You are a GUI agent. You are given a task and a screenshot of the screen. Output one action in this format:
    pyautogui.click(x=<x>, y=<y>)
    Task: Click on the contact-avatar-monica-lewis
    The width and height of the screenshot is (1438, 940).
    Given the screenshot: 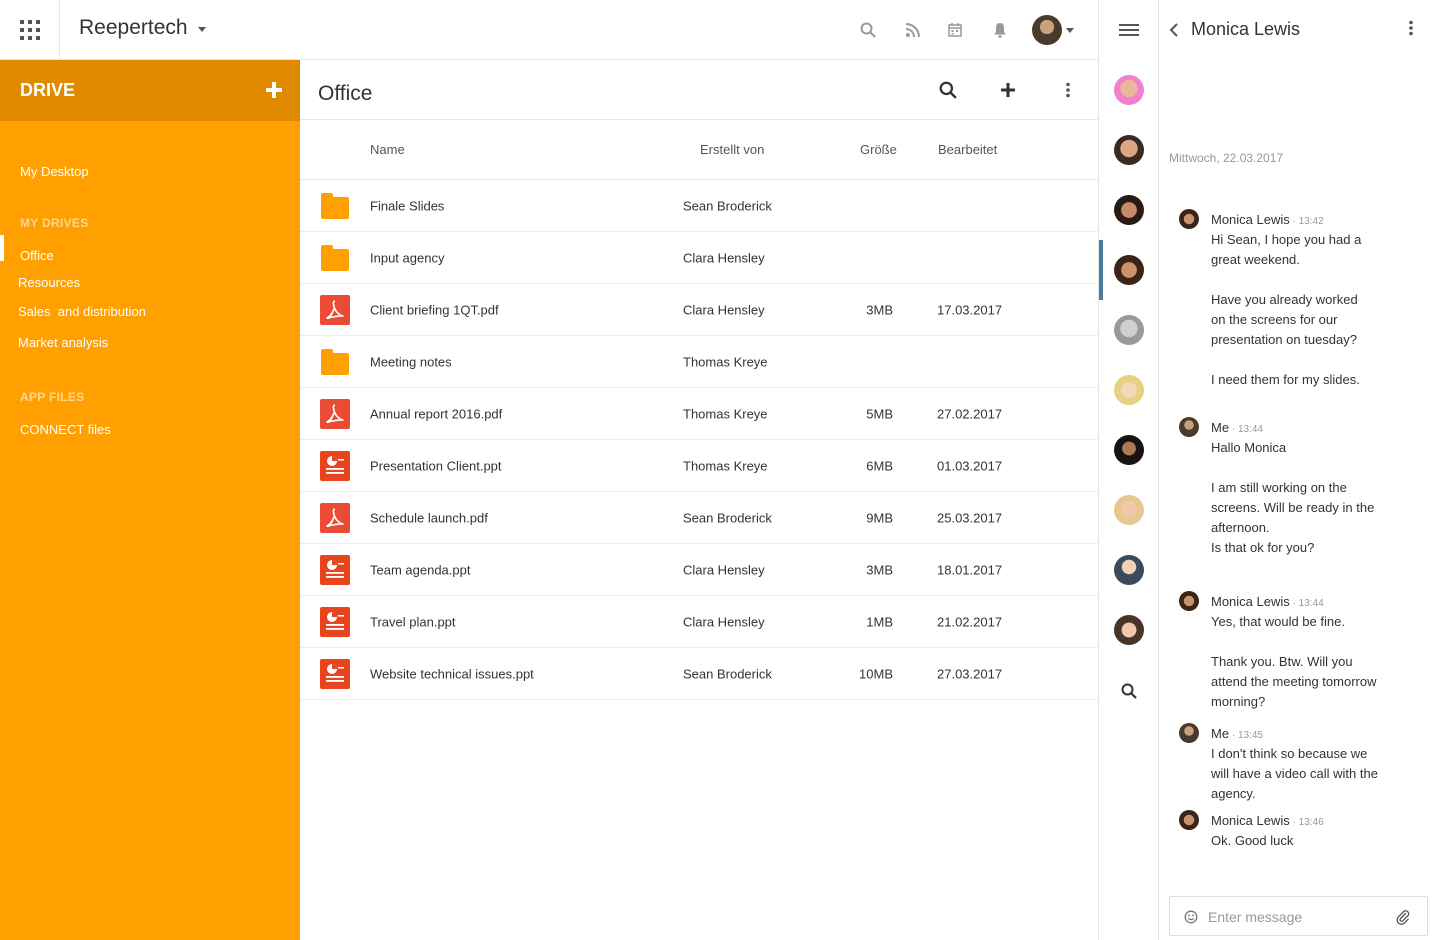 What is the action you would take?
    pyautogui.click(x=1129, y=270)
    